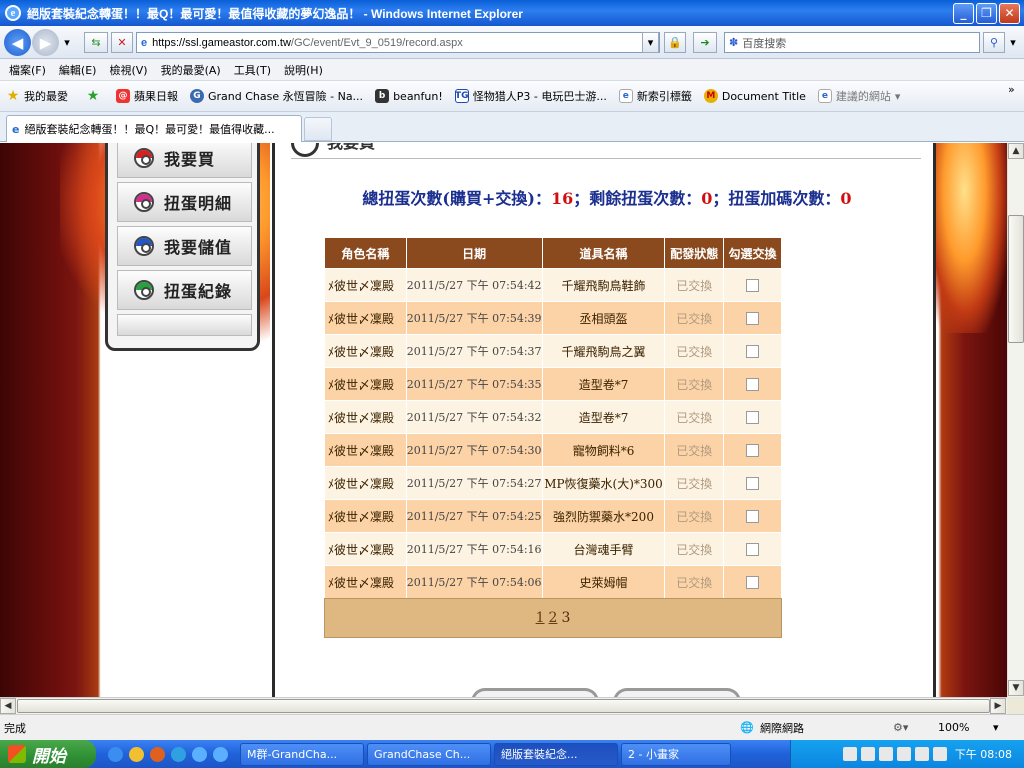 The image size is (1024, 768). Describe the element at coordinates (825, 96) in the screenshot. I see `ie-page-icon: e` at that location.